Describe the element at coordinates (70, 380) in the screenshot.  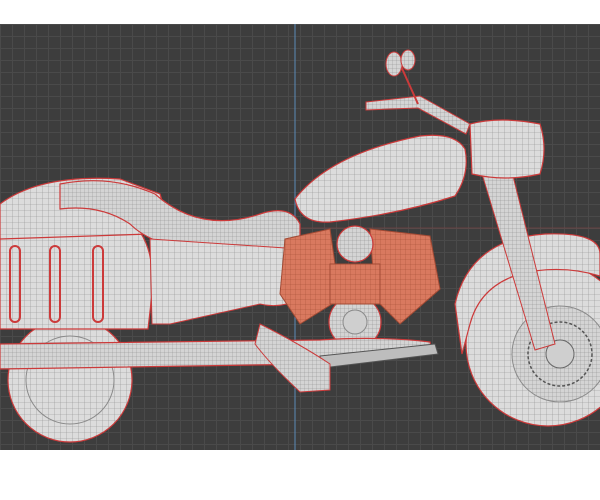
I see `rear-wheel` at that location.